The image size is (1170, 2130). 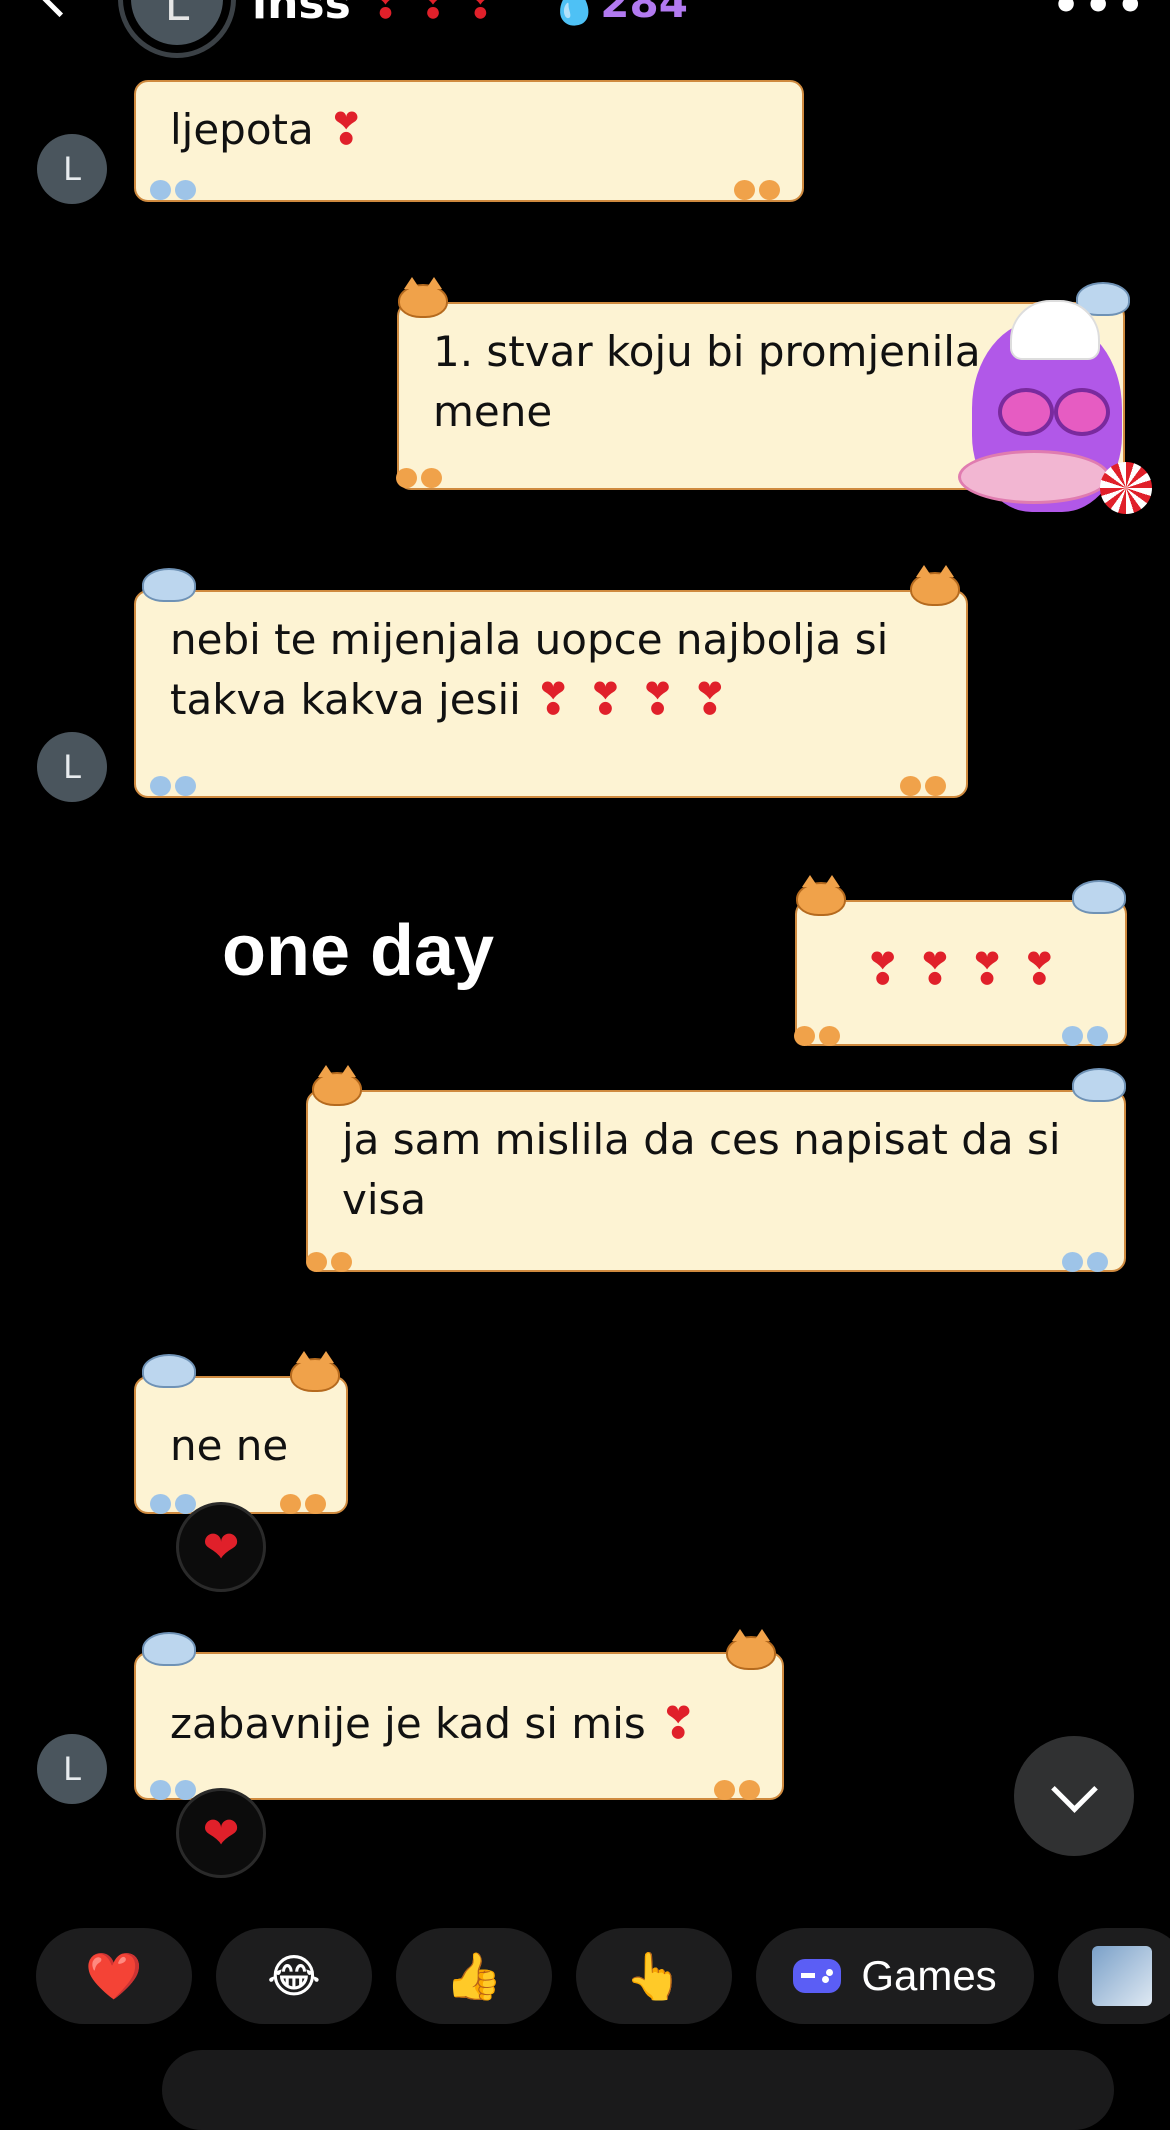 I want to click on more-options-icon: •••, so click(x=1100, y=15).